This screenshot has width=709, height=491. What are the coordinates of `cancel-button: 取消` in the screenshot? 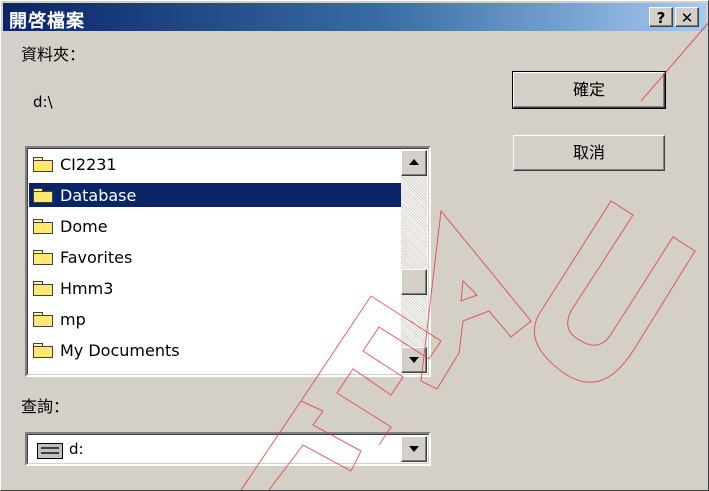 It's located at (589, 153).